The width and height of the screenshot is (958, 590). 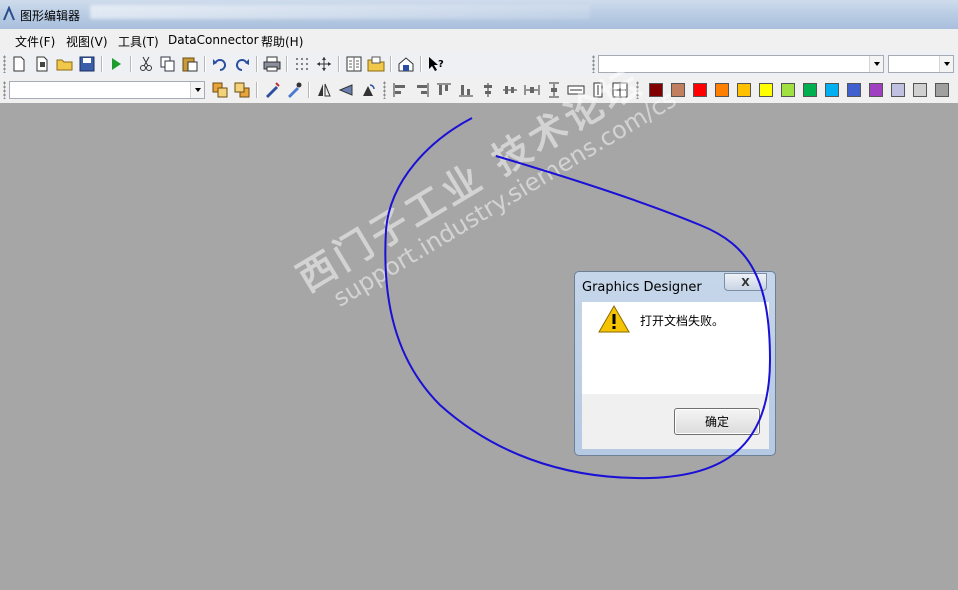 I want to click on ok-button: 确定, so click(x=717, y=421).